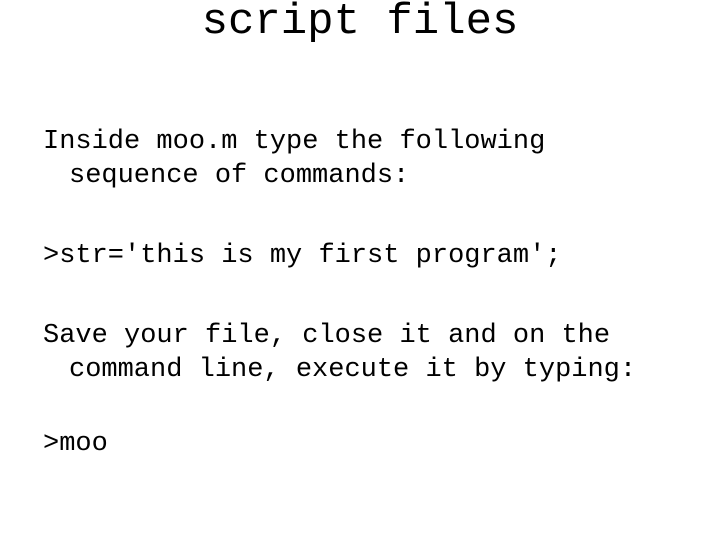  What do you see at coordinates (75, 444) in the screenshot?
I see `command-line-run: >moo` at bounding box center [75, 444].